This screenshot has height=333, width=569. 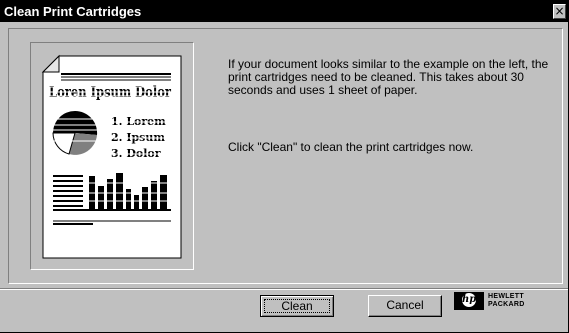 I want to click on clean-button-label: Clean, so click(x=297, y=306).